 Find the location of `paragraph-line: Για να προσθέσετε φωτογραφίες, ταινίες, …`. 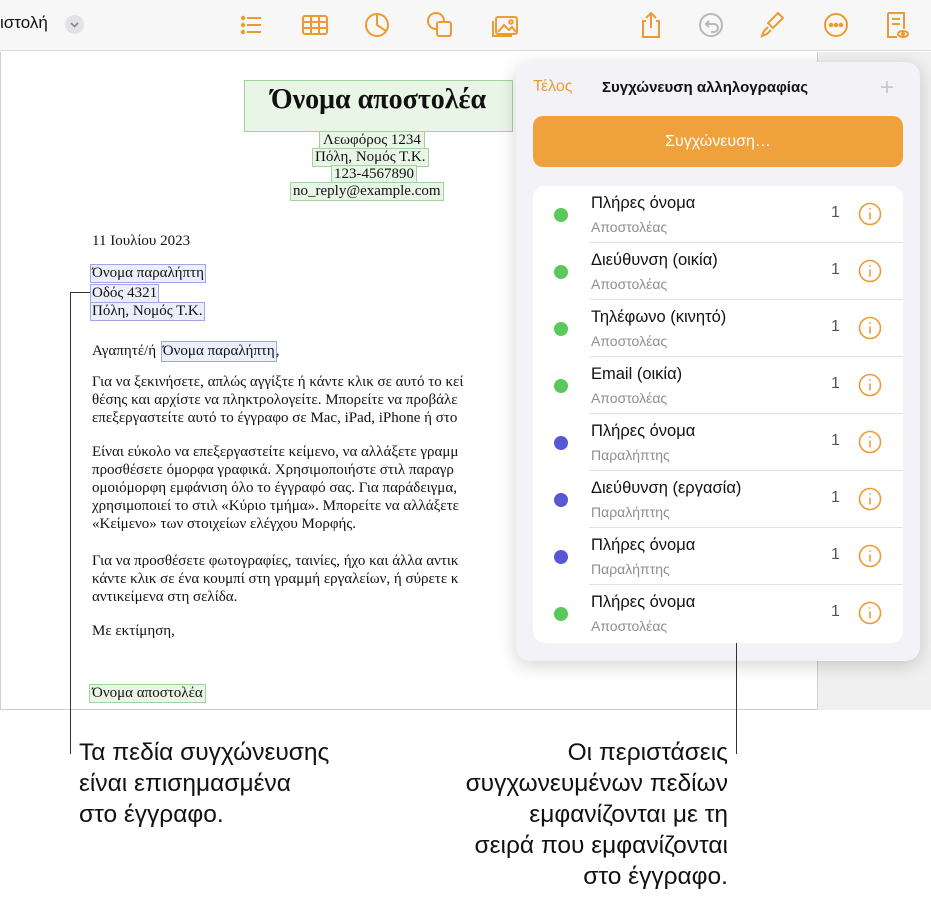

paragraph-line: Για να προσθέσετε φωτογραφίες, ταινίες, … is located at coordinates (275, 561).